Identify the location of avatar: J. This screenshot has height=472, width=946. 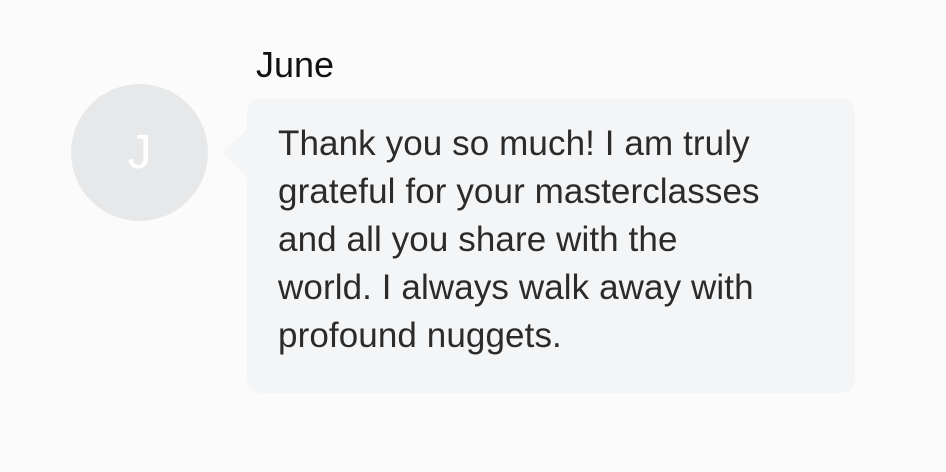
(139, 152).